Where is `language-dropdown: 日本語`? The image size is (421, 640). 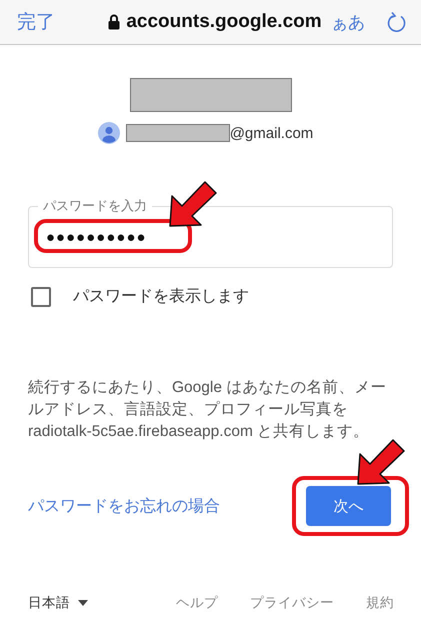
language-dropdown: 日本語 is located at coordinates (58, 603).